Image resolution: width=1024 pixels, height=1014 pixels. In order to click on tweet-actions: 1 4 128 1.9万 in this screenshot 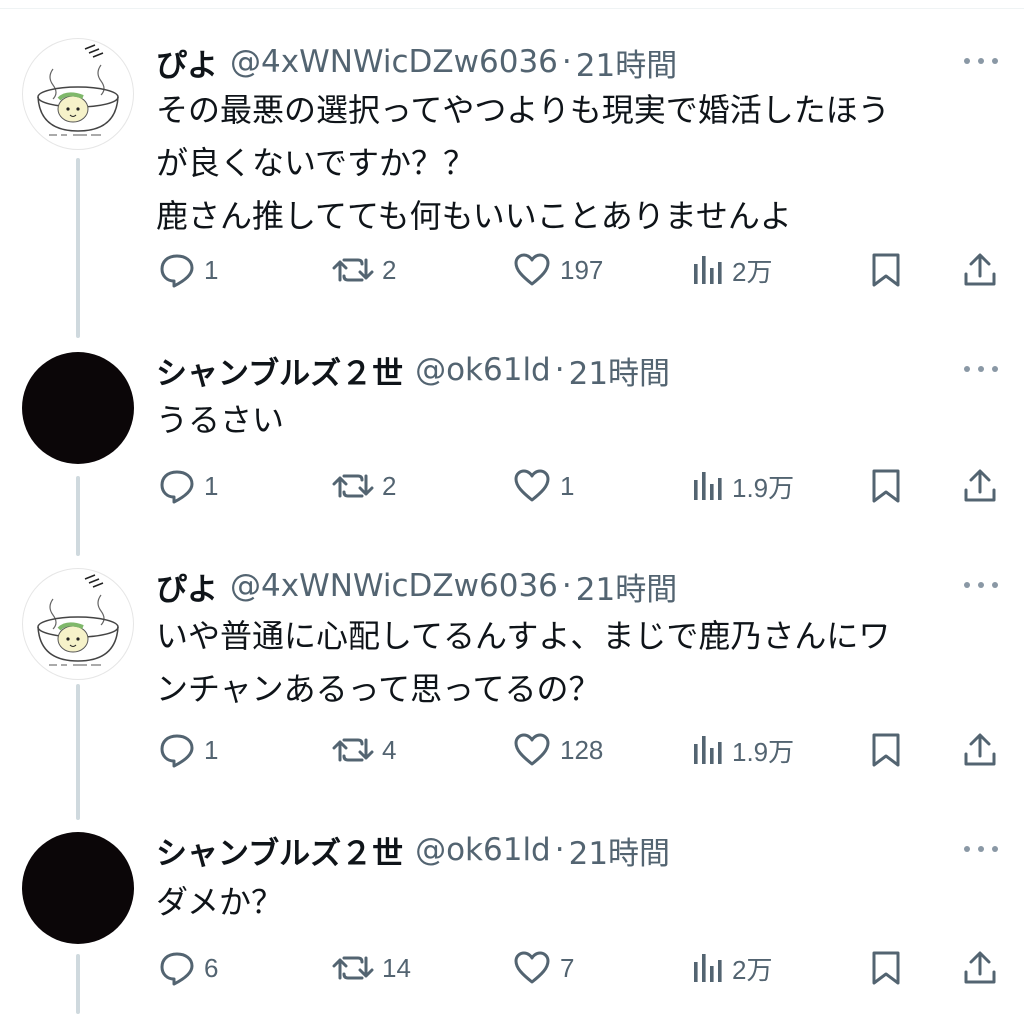, I will do `click(512, 750)`.